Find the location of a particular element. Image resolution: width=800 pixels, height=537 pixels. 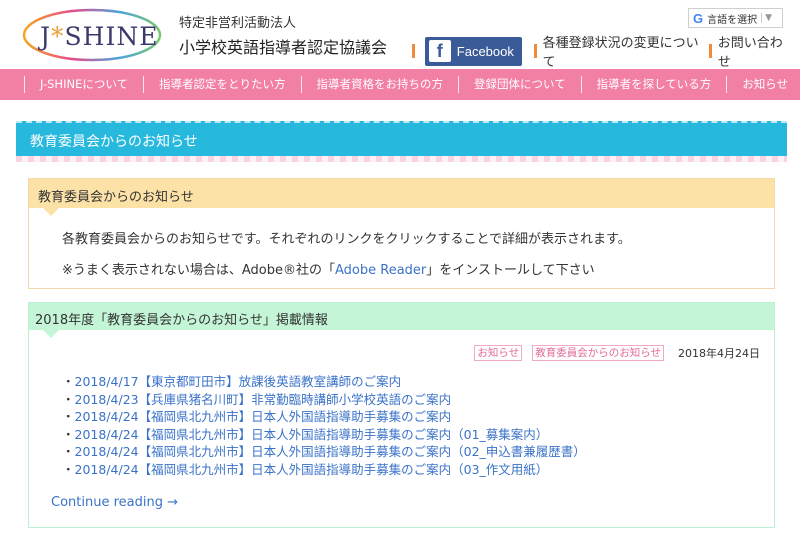

list-item: ・2018/4/24【福岡県北九州市】日本人外国語指導助手募集のご案内 is located at coordinates (324, 417).